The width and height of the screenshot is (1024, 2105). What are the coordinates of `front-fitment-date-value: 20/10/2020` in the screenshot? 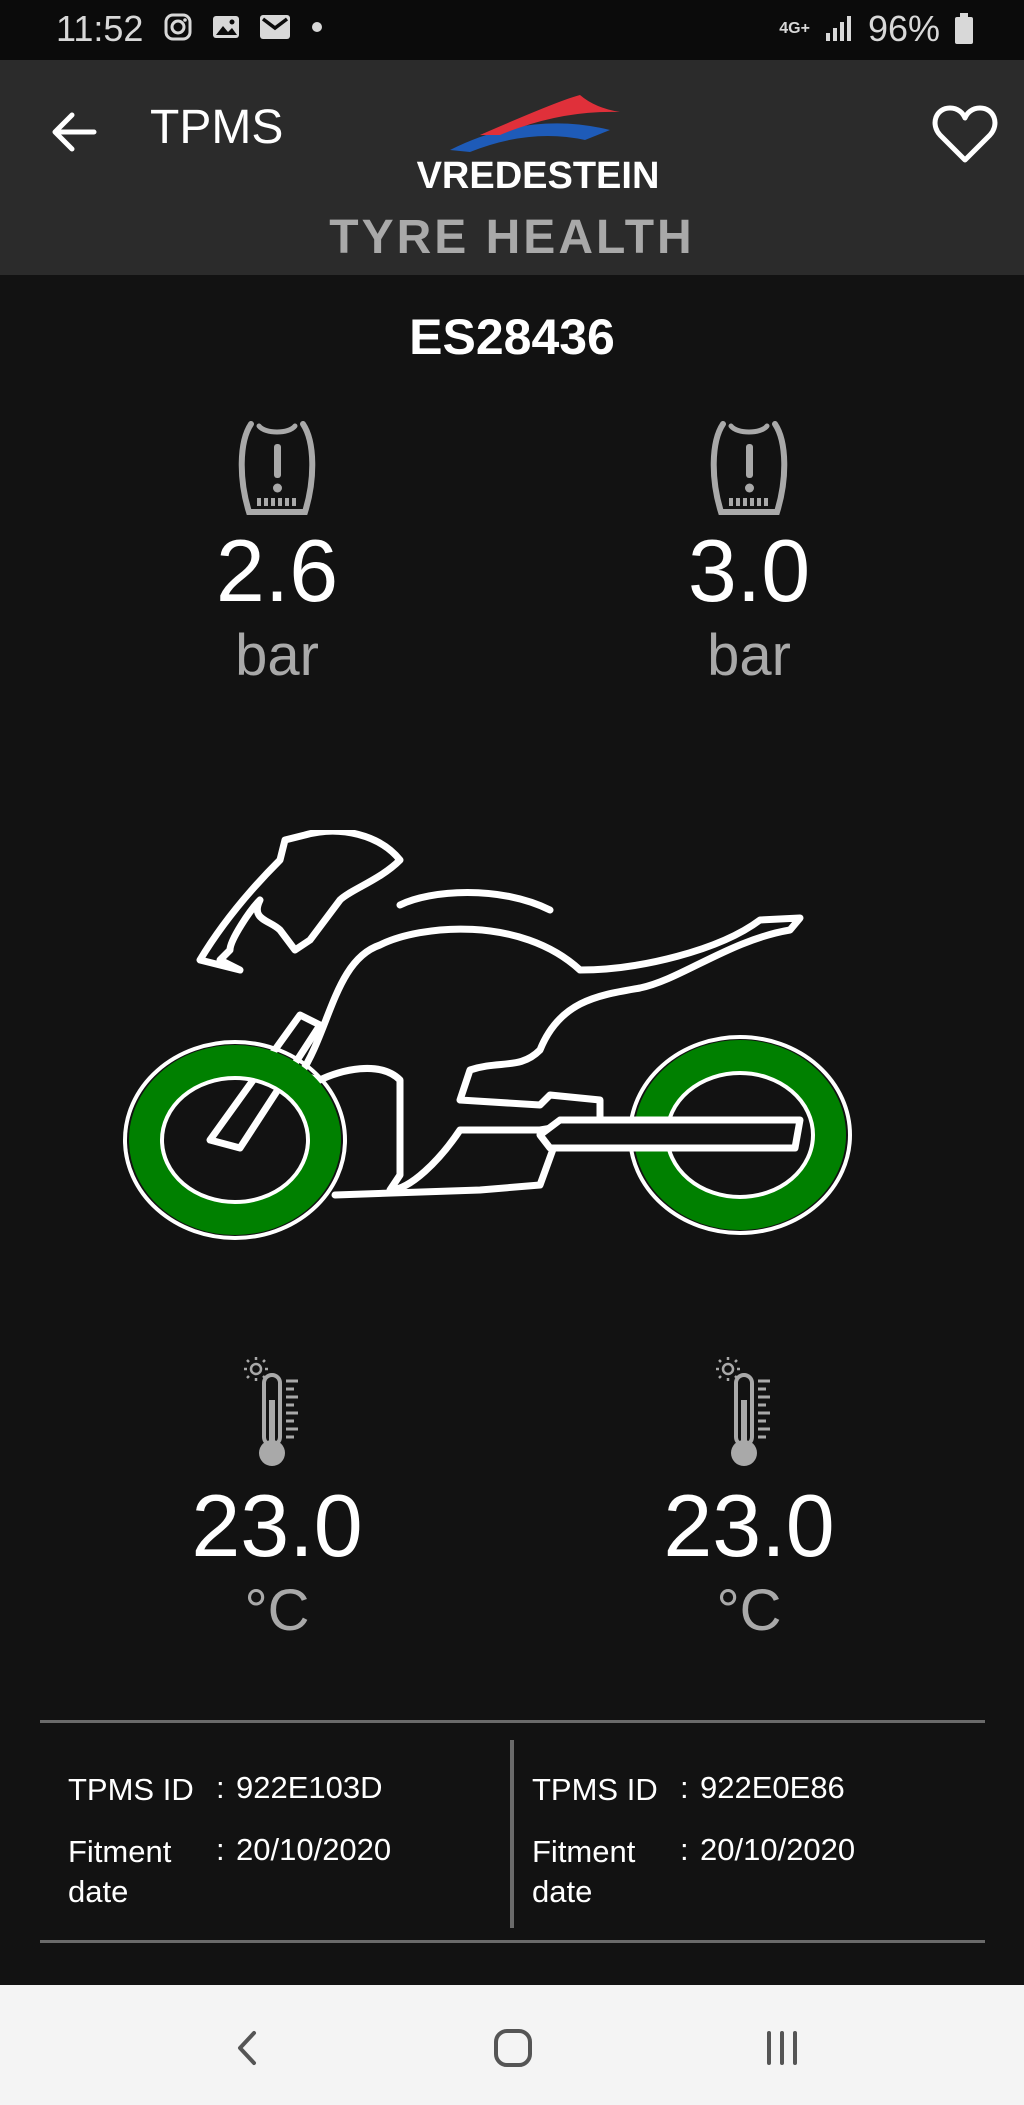 It's located at (314, 1849).